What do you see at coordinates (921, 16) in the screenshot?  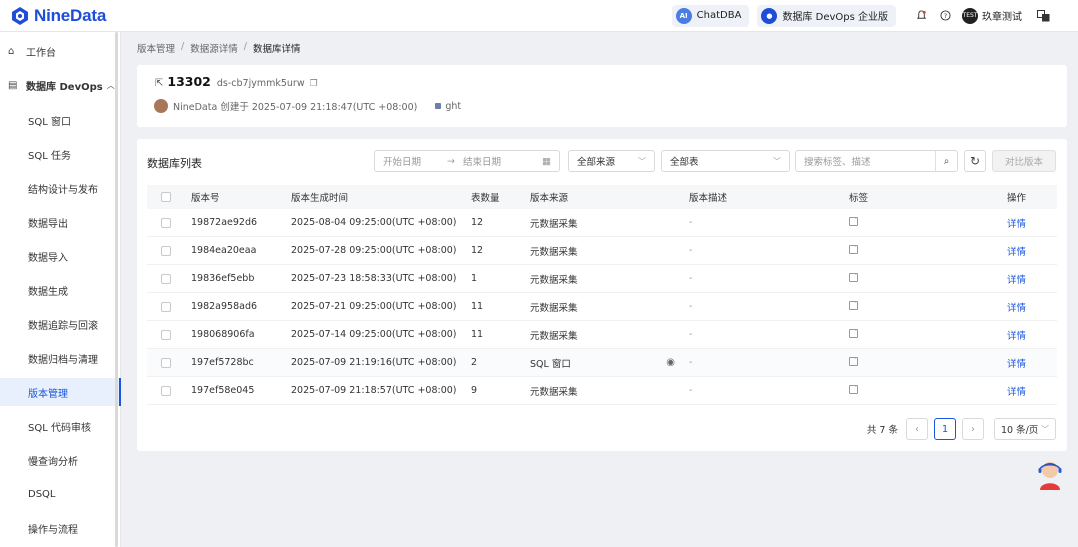 I see `bell-icon` at bounding box center [921, 16].